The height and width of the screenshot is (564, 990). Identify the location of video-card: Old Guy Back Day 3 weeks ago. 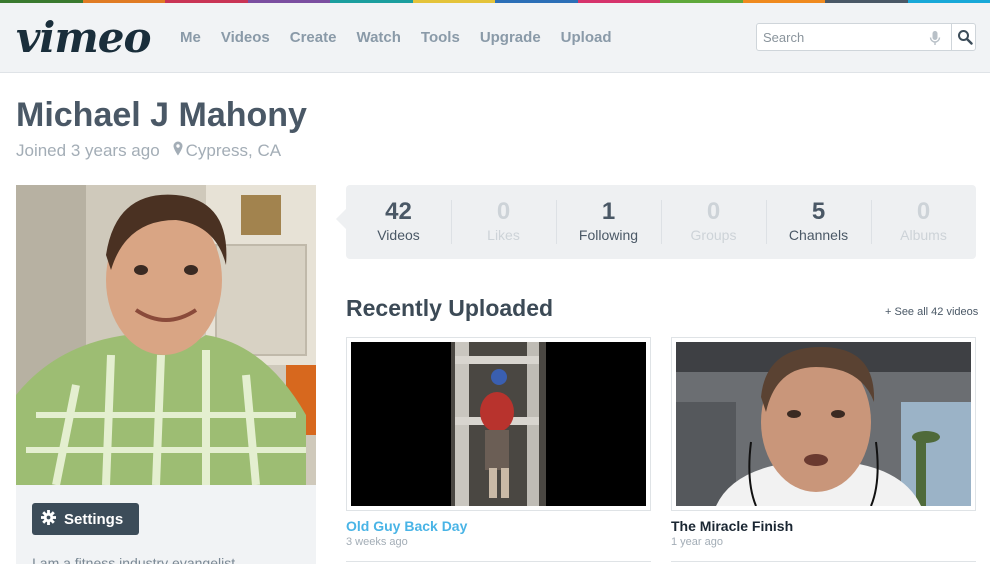
(498, 443).